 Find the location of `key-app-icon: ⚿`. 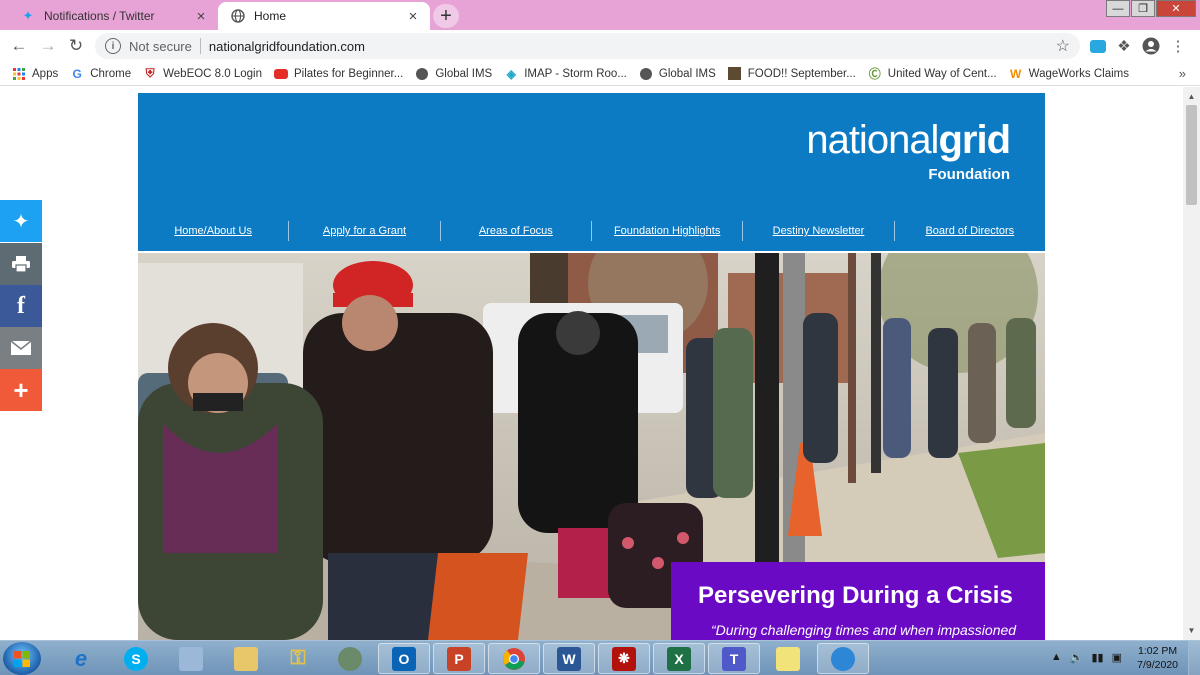

key-app-icon: ⚿ is located at coordinates (298, 658).